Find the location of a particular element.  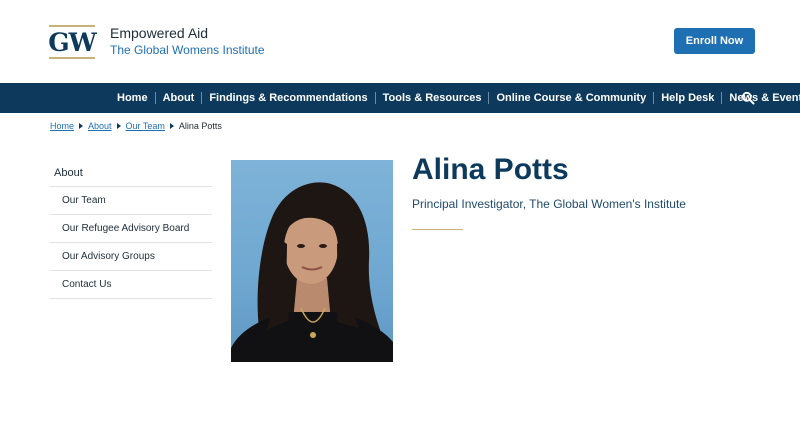

search-icon is located at coordinates (748, 98).